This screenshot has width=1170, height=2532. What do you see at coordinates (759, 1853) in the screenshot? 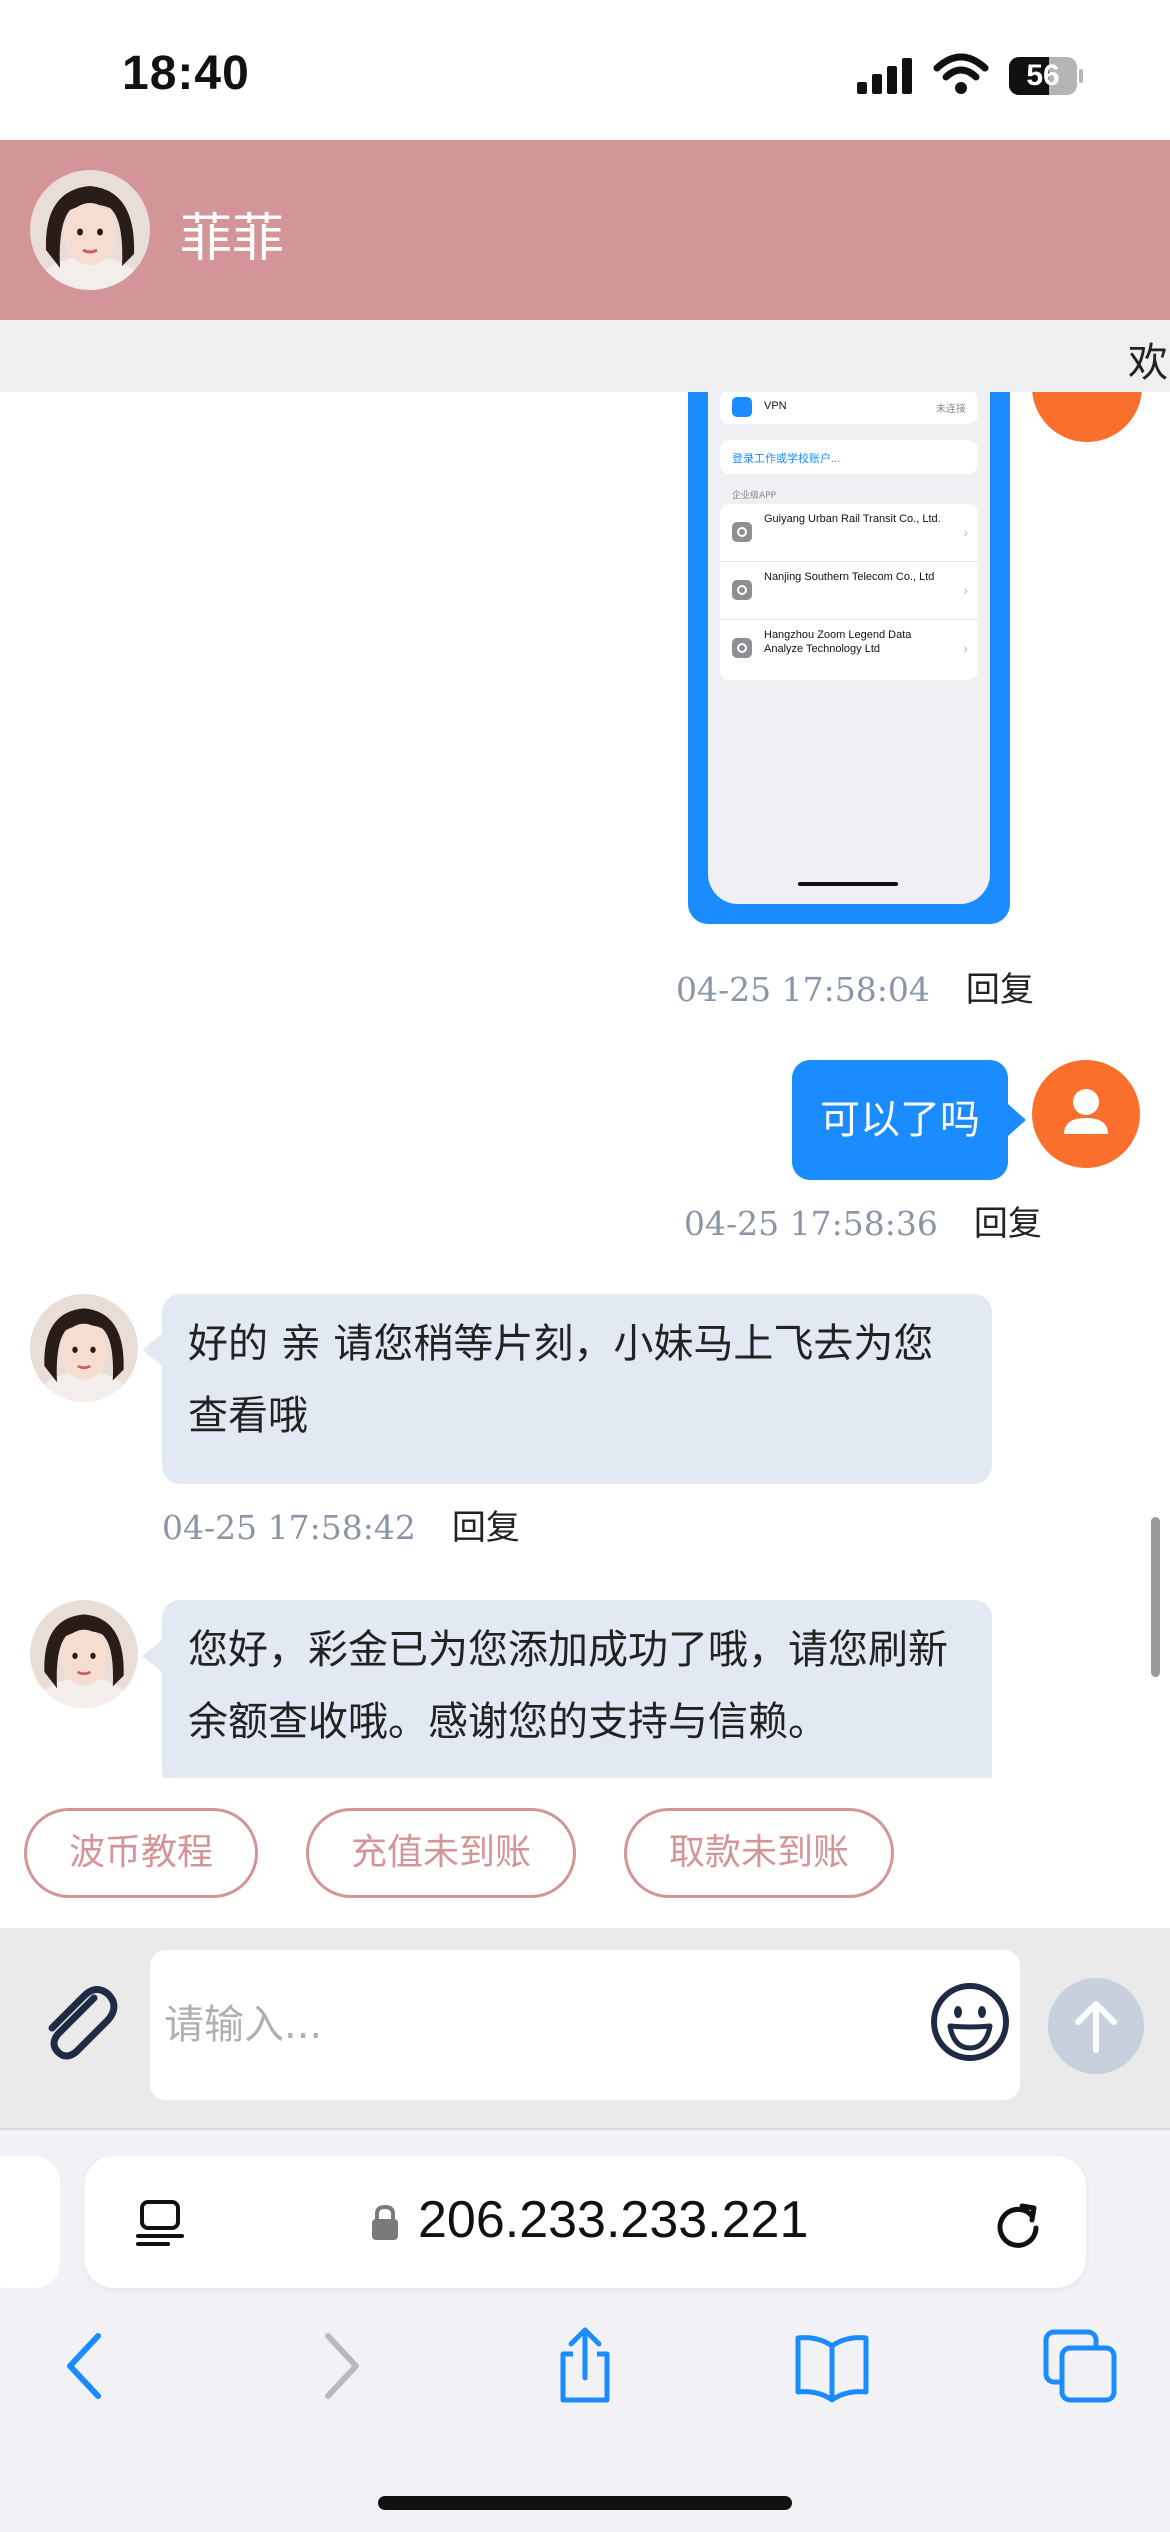
I see `quick-reply-chip: 取款未到账` at bounding box center [759, 1853].